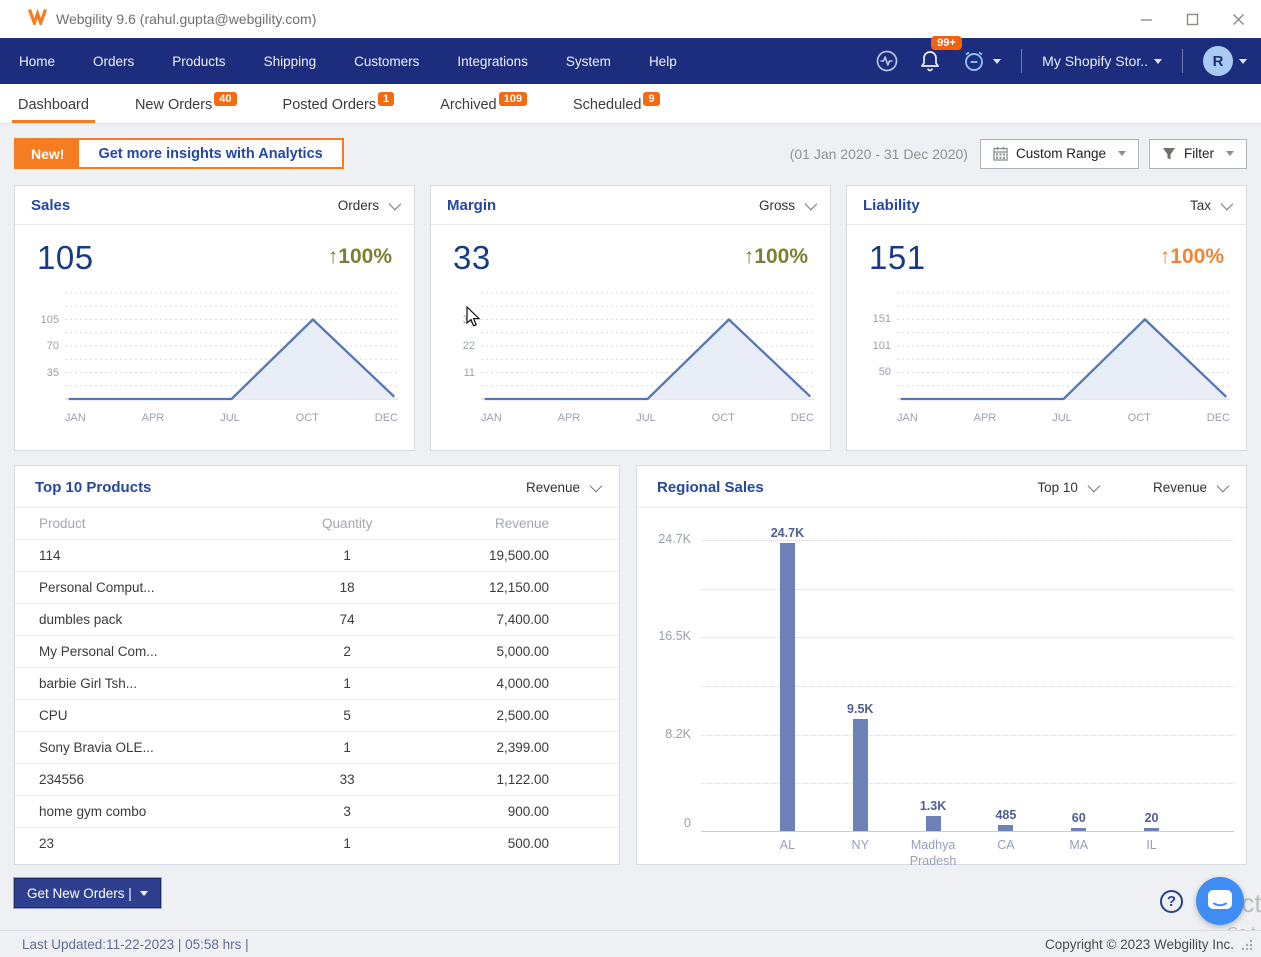  Describe the element at coordinates (969, 678) in the screenshot. I see `bars-row: 24.7K 9.5K 1.3K 485 60 20` at that location.